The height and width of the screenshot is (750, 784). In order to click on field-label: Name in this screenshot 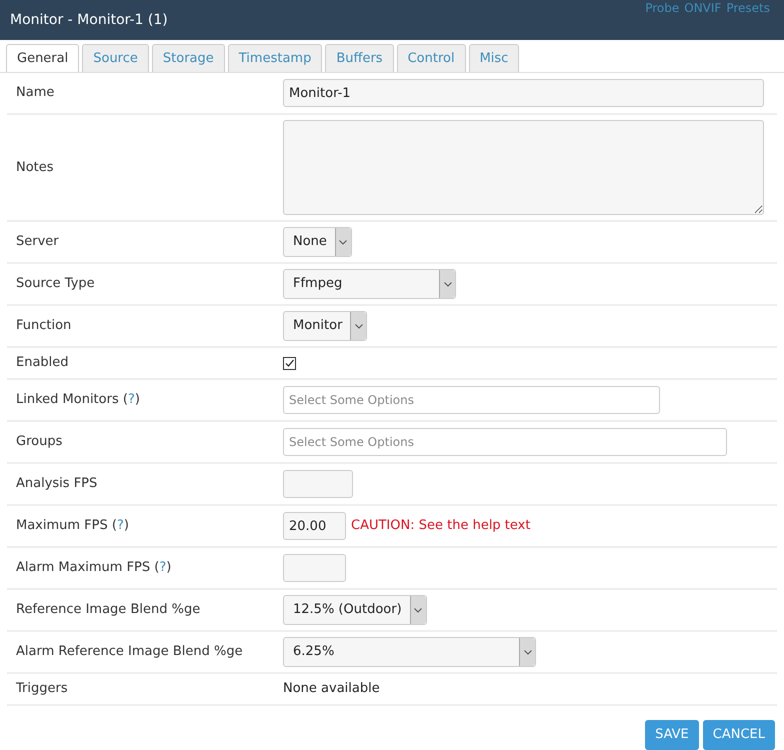, I will do `click(35, 92)`.